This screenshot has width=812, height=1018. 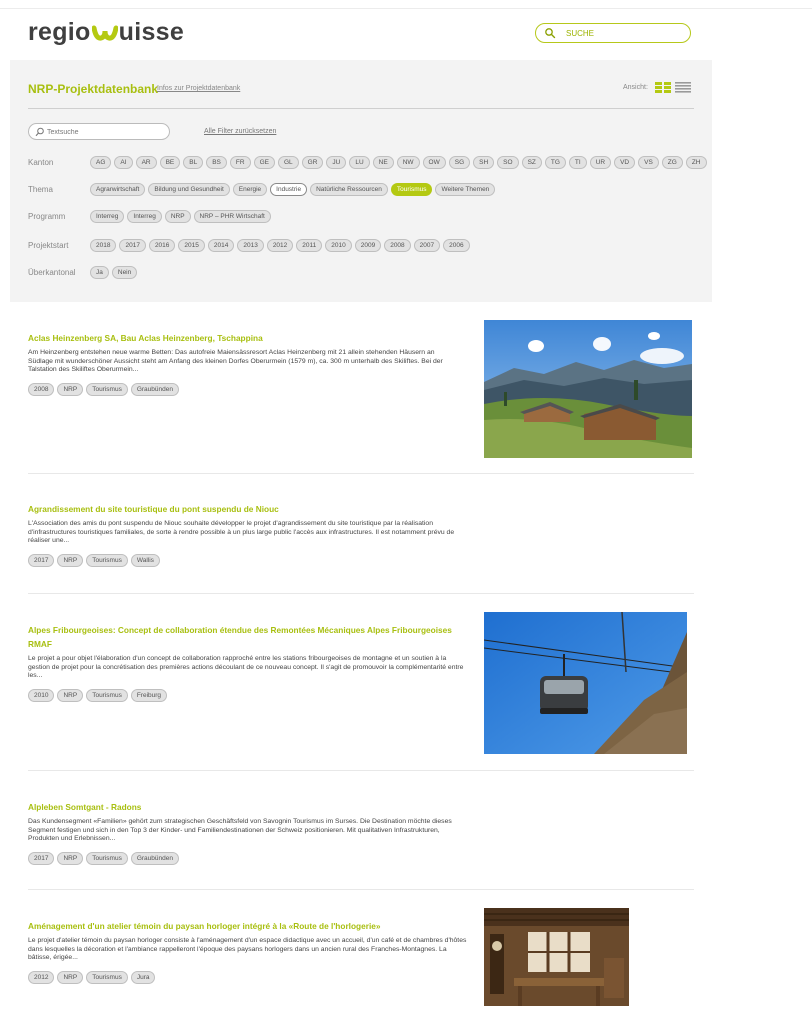 I want to click on filter-chip: GR, so click(x=312, y=162).